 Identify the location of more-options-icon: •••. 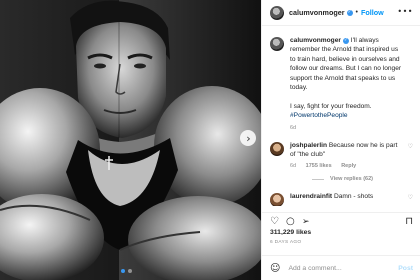
(405, 11).